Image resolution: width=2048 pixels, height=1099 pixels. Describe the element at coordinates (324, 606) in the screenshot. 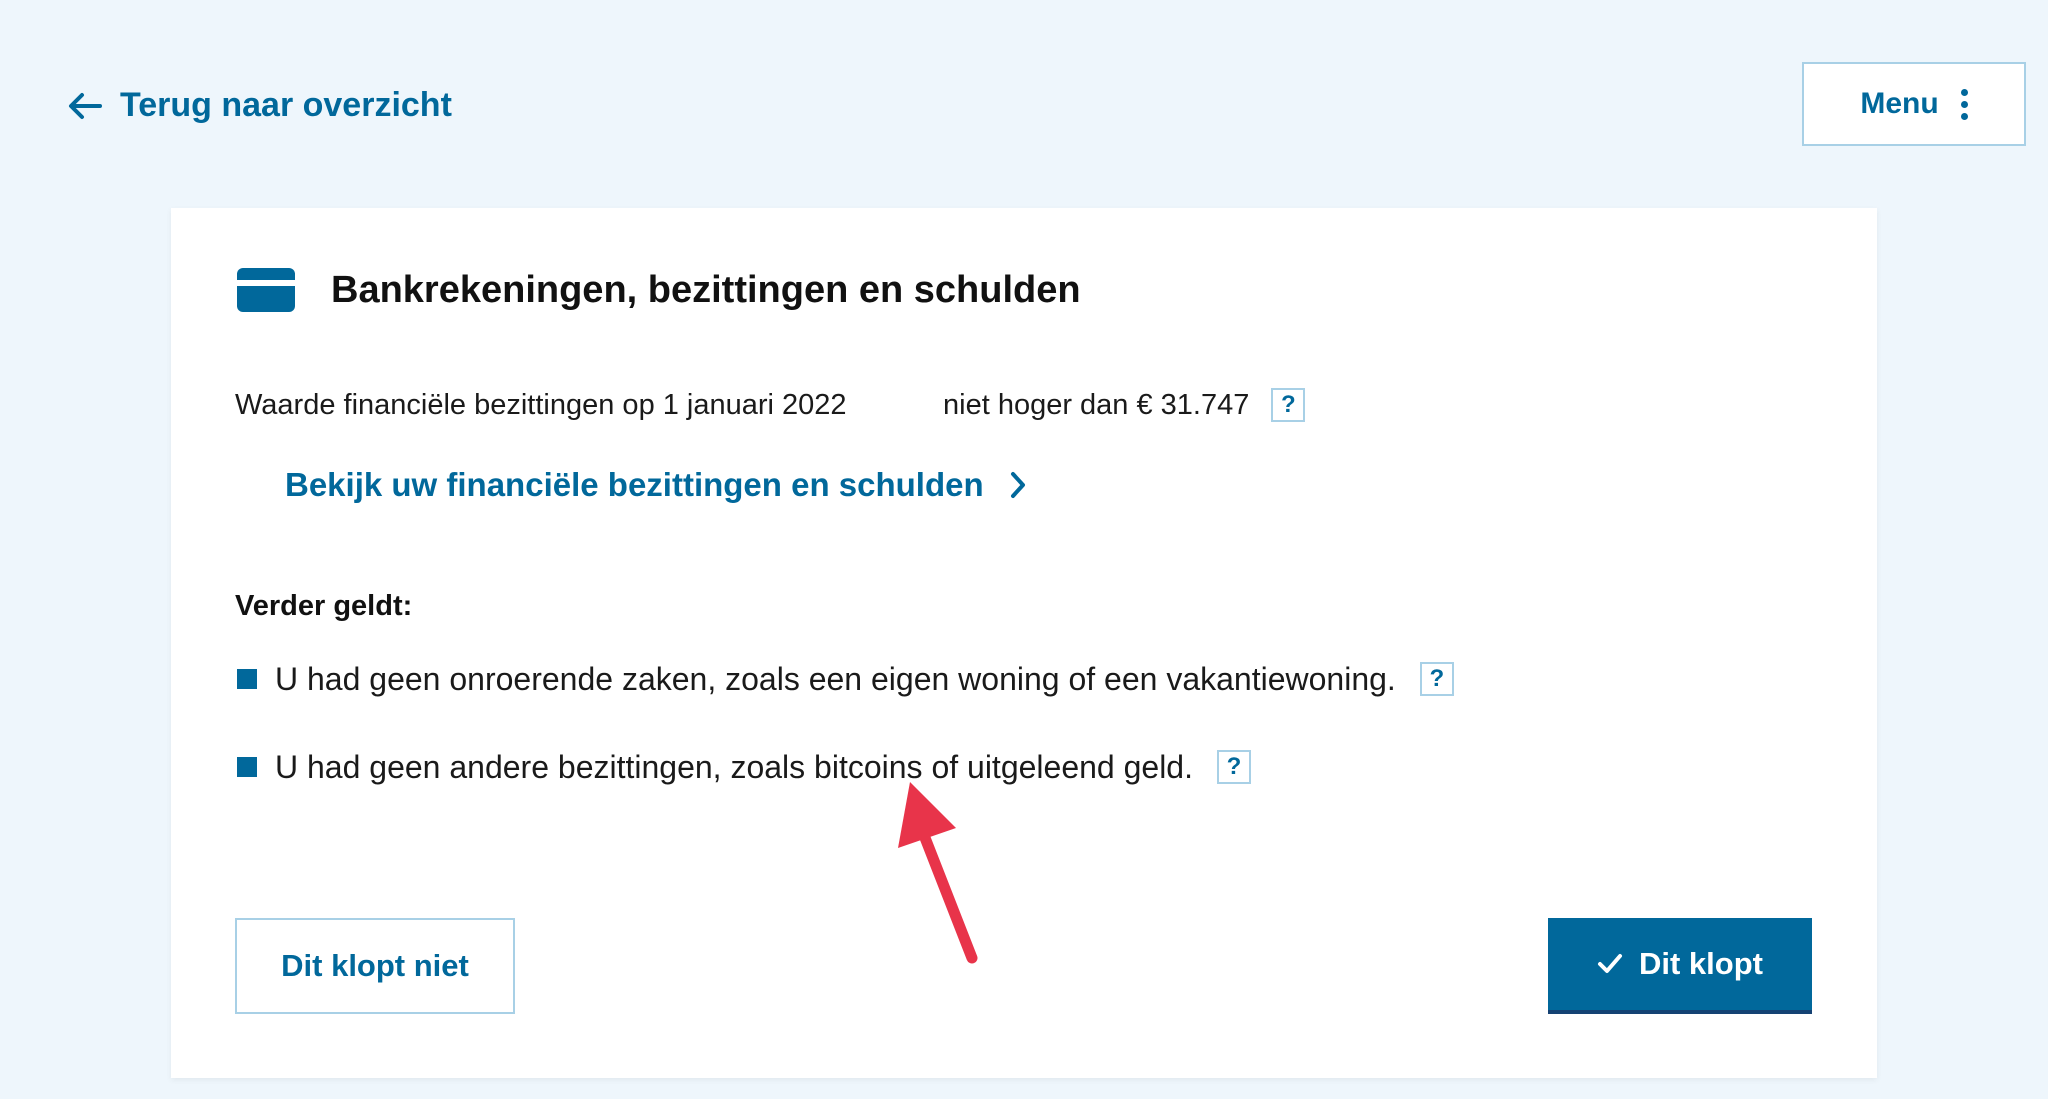

I see `further-applies-heading: Verder geldt:` at that location.